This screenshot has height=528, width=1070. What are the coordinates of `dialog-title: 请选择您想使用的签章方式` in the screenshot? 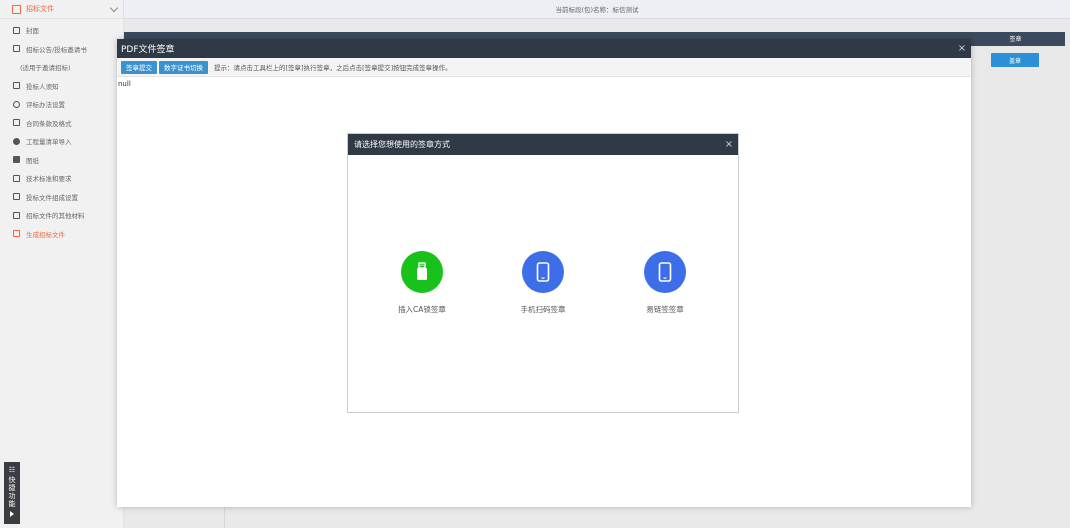 It's located at (402, 144).